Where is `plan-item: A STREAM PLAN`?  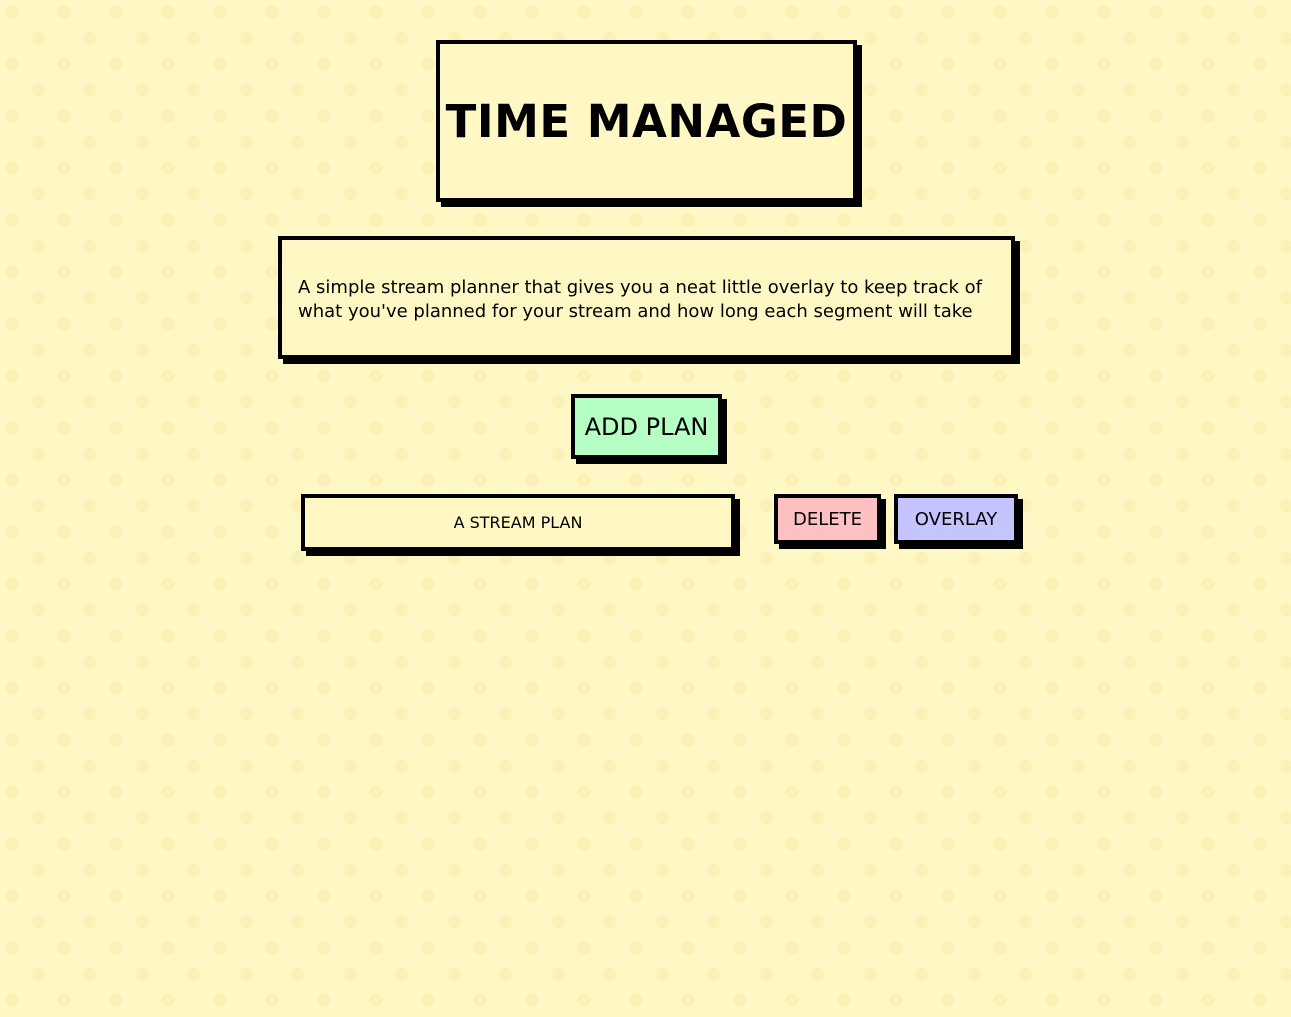
plan-item: A STREAM PLAN is located at coordinates (518, 522).